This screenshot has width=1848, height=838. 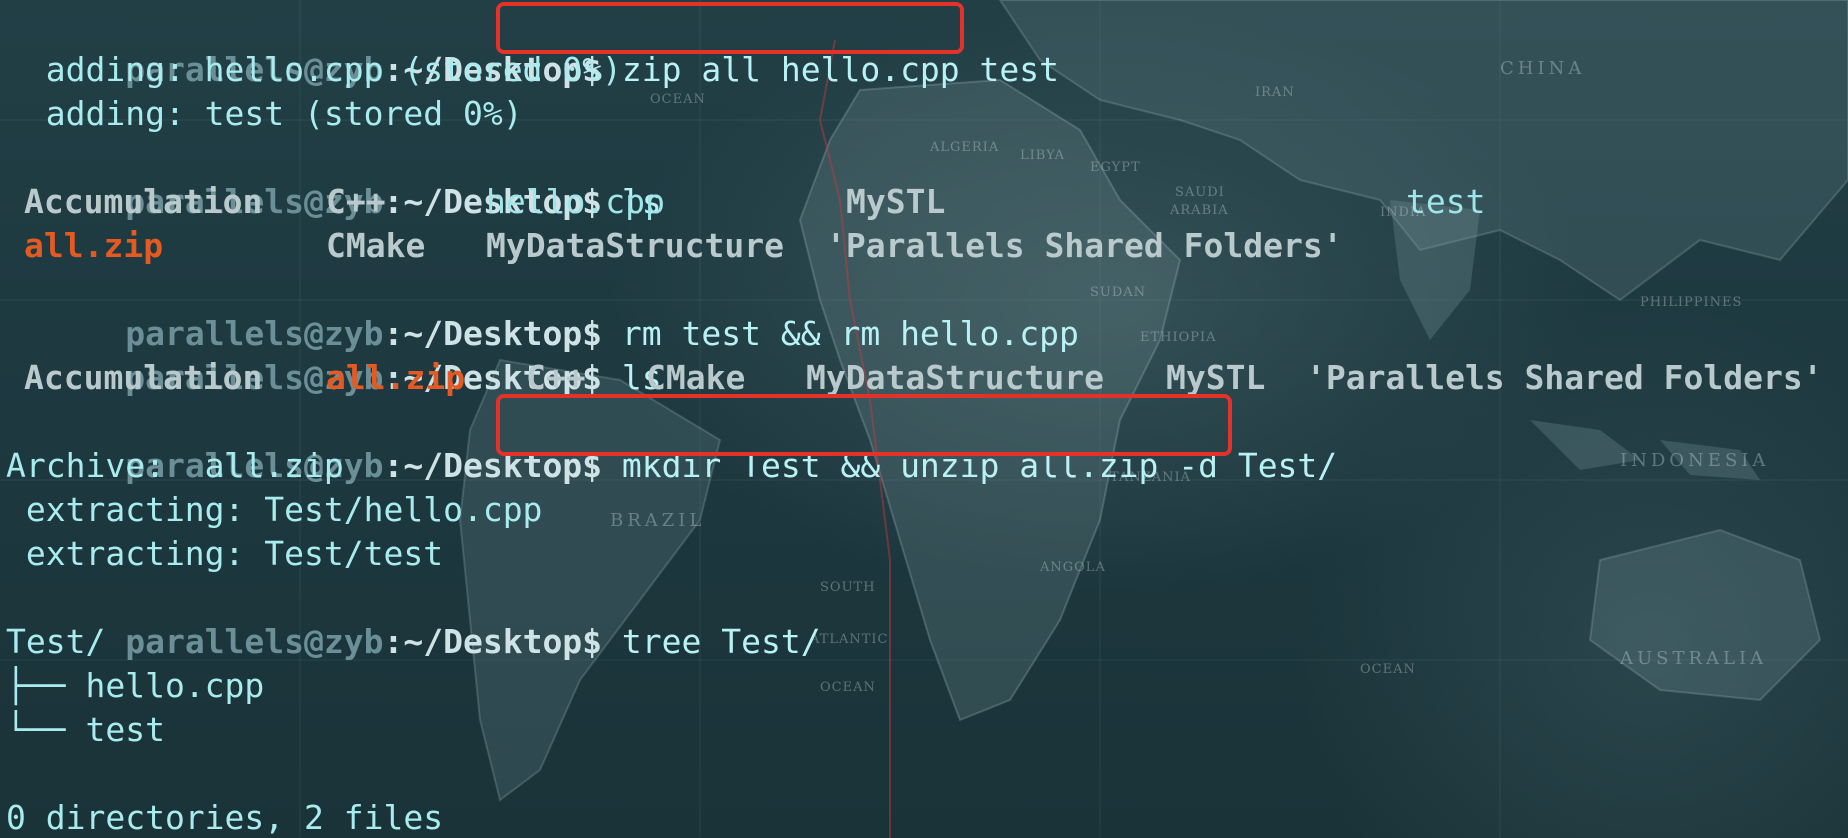 What do you see at coordinates (1691, 302) in the screenshot?
I see `map-label-philippines: PHILIPPINES` at bounding box center [1691, 302].